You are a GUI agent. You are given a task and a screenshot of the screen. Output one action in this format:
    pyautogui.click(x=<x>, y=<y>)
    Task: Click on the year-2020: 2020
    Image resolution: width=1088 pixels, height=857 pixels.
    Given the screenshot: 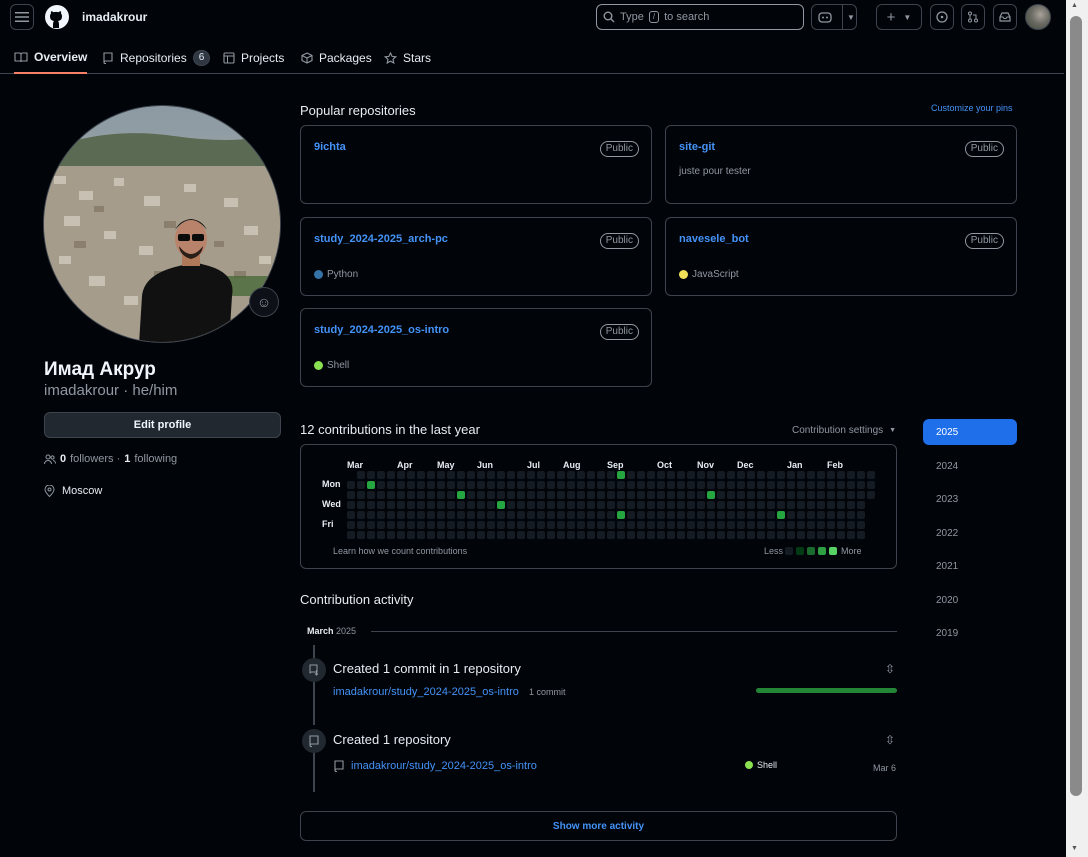 What is the action you would take?
    pyautogui.click(x=970, y=600)
    